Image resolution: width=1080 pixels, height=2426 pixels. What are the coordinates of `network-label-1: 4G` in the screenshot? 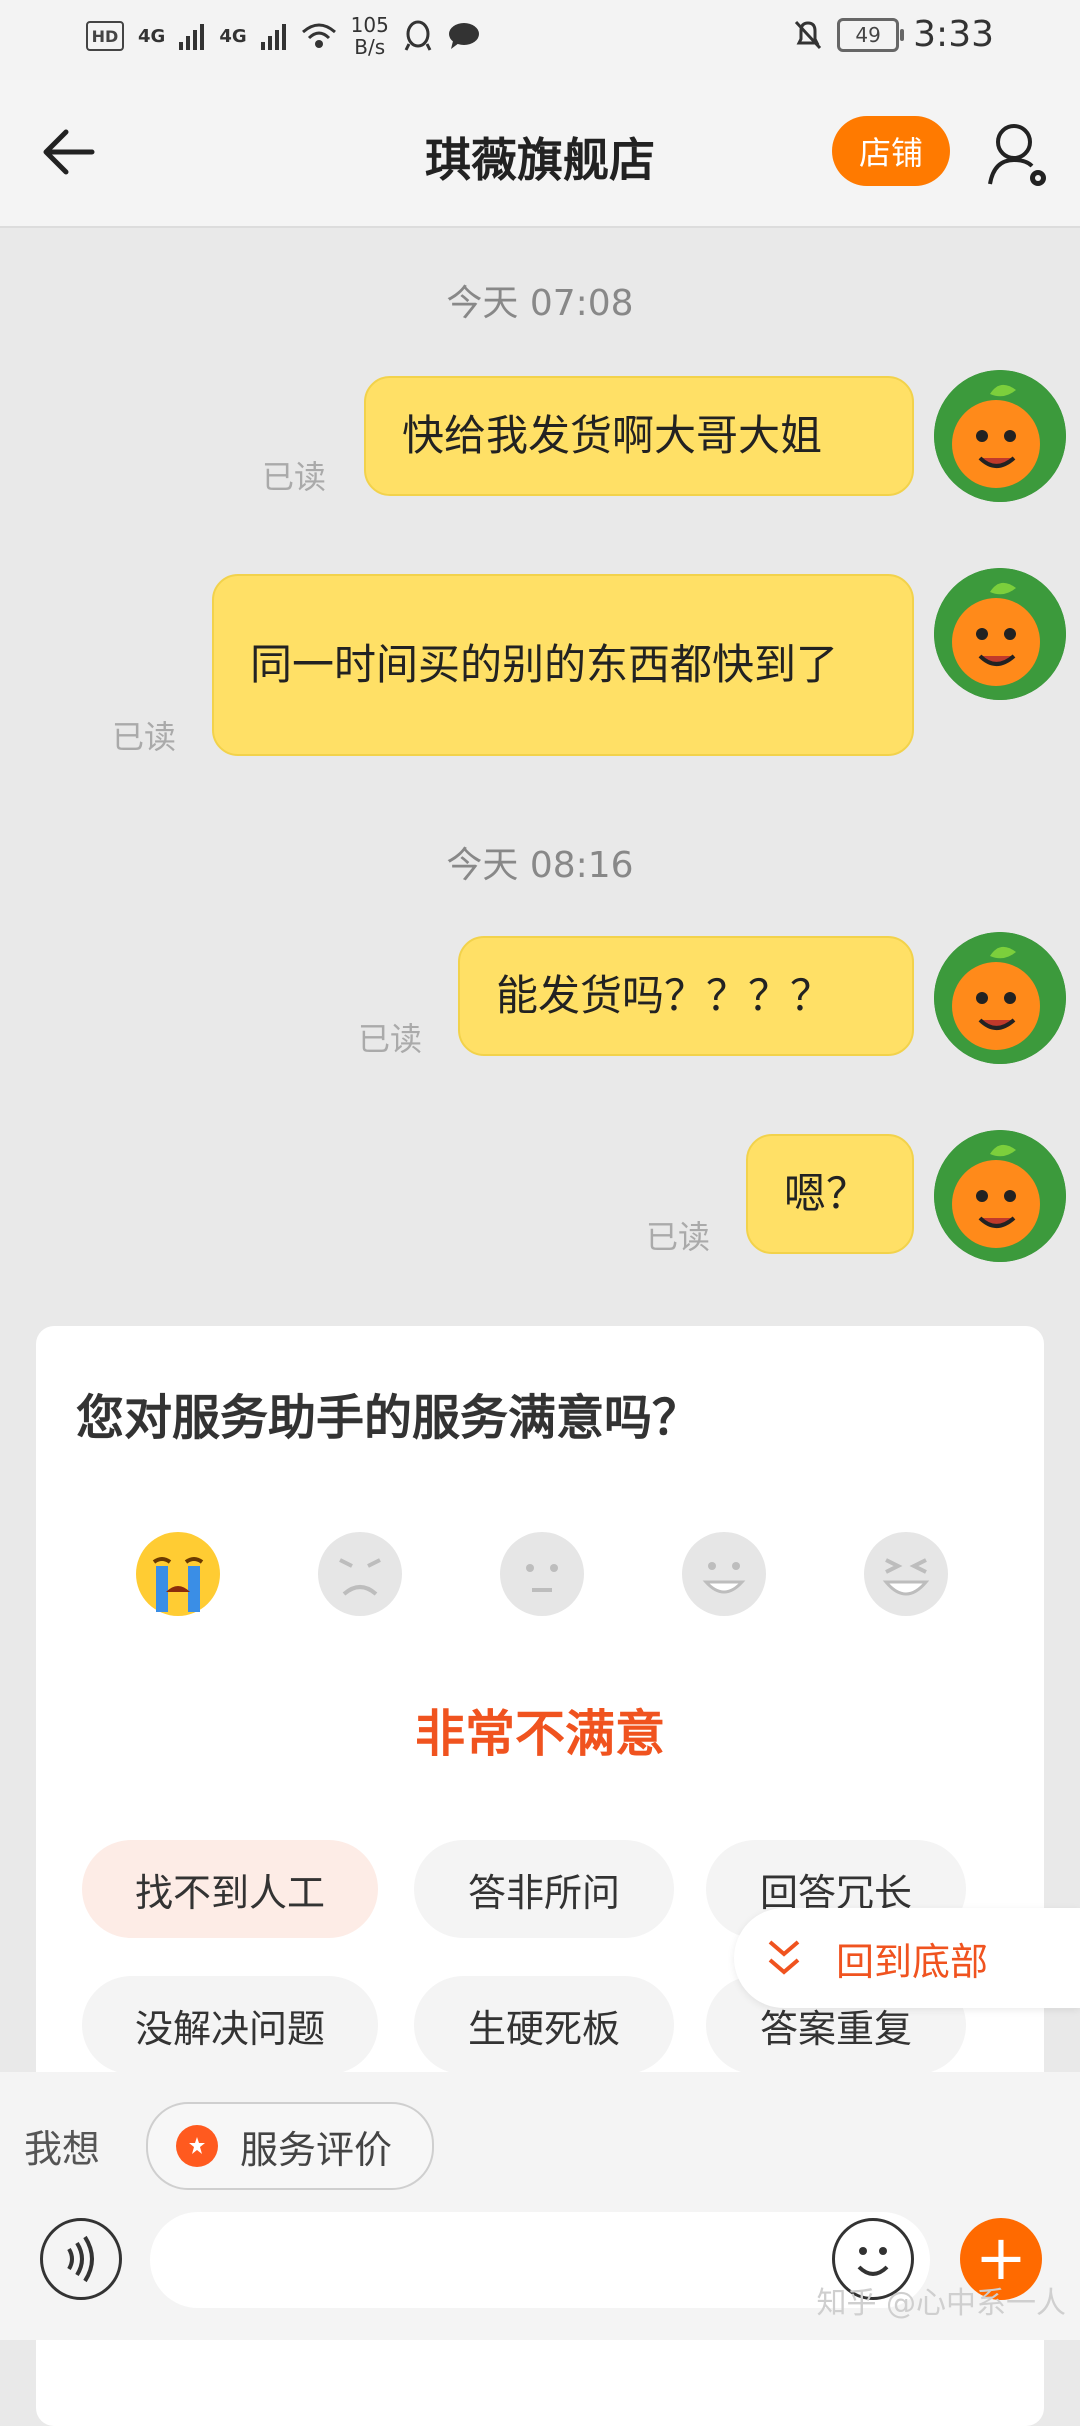 It's located at (152, 36).